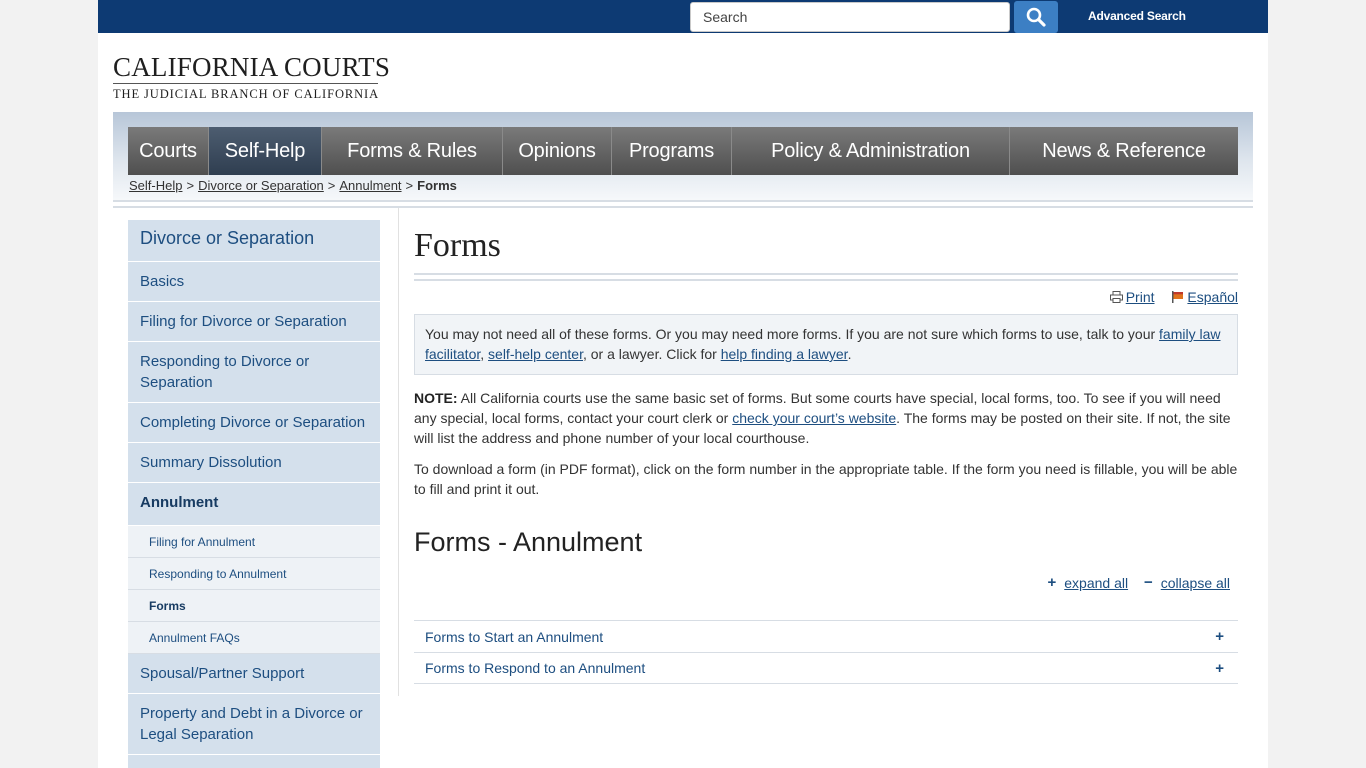 This screenshot has width=1366, height=768. What do you see at coordinates (850, 17) in the screenshot?
I see `search-input` at bounding box center [850, 17].